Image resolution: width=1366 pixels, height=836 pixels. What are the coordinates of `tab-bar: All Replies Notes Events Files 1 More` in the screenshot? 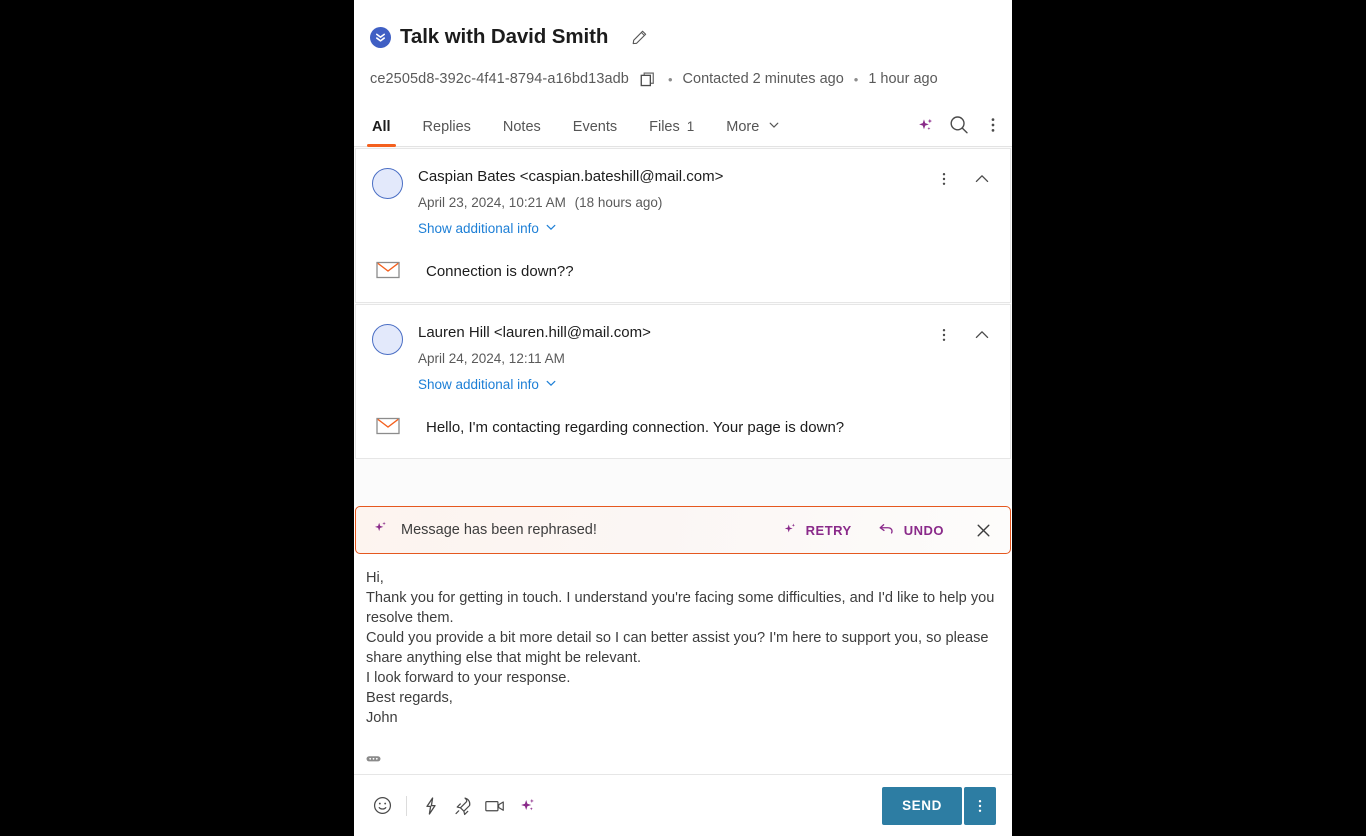 It's located at (683, 127).